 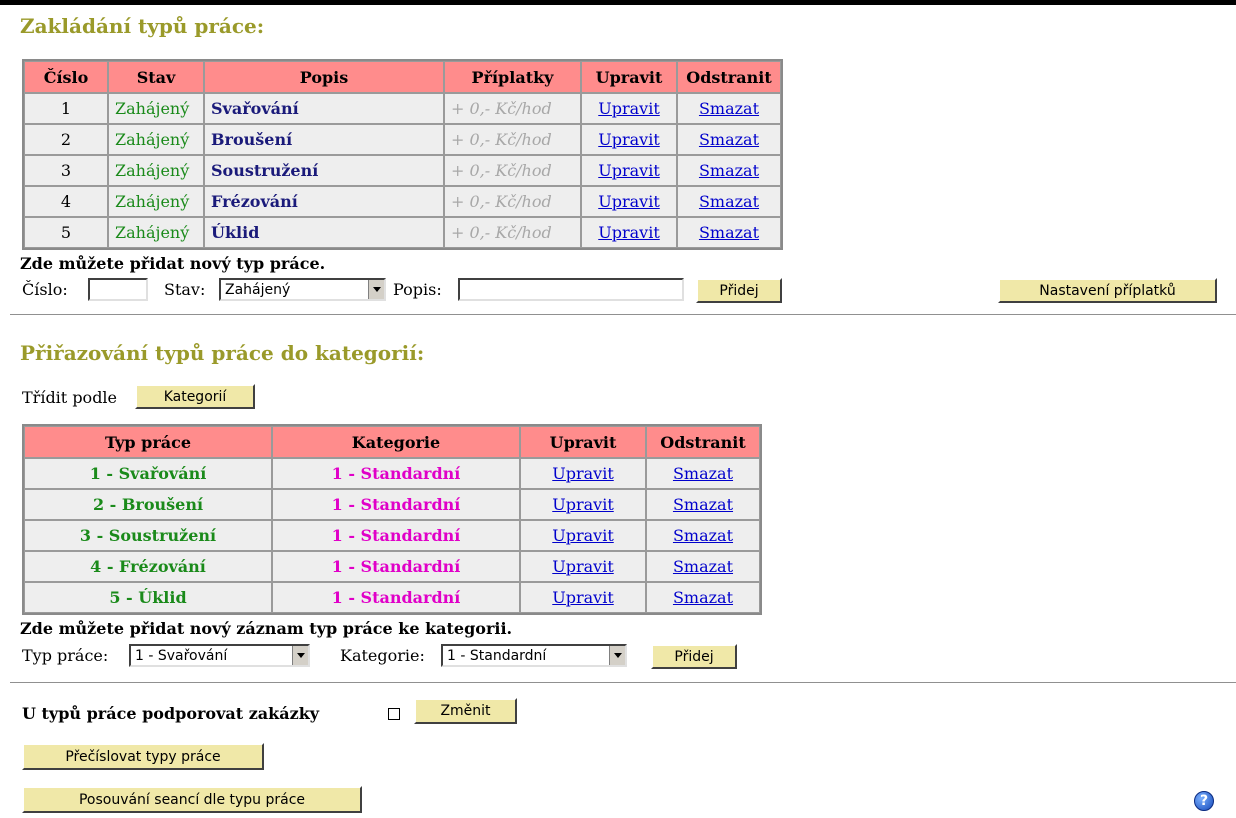 I want to click on row-number: 2, so click(x=66, y=139).